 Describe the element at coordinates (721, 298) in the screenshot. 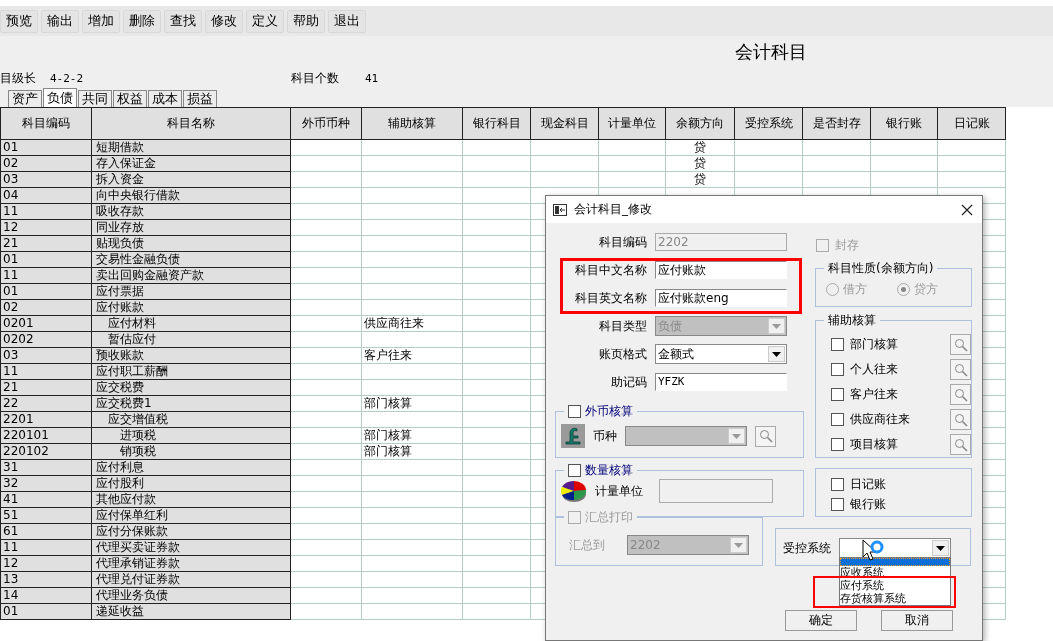

I see `input-field: 应付账款eng` at that location.